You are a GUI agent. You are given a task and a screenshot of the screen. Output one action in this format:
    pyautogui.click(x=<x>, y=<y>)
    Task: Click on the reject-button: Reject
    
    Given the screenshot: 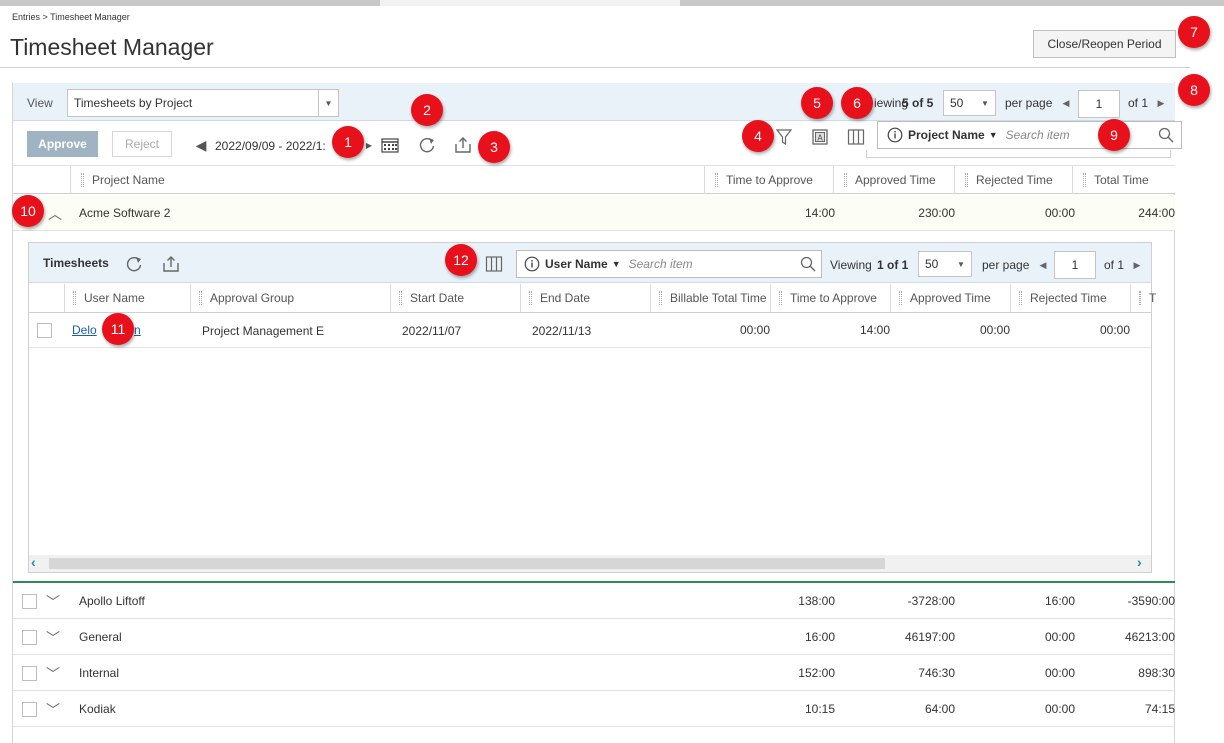 What is the action you would take?
    pyautogui.click(x=142, y=144)
    